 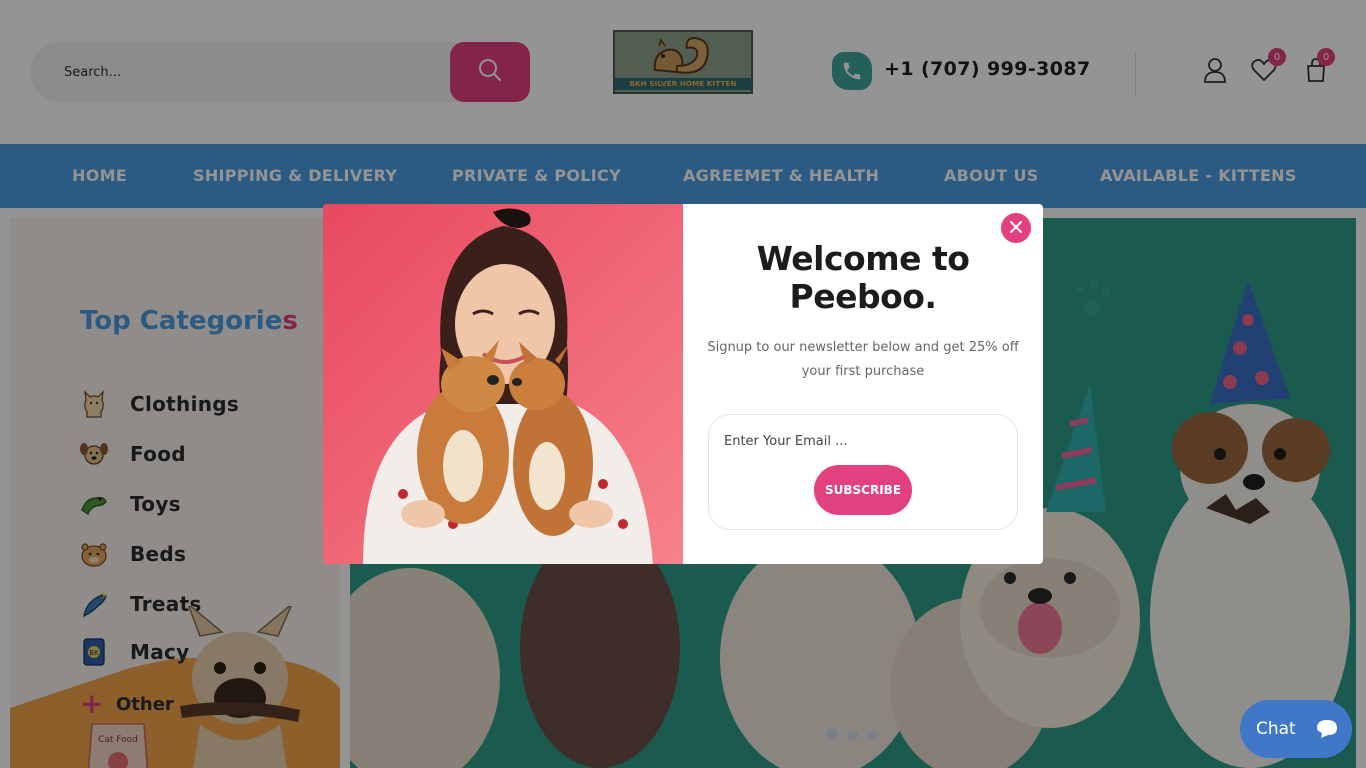 I want to click on close-modal-button, so click(x=1016, y=228).